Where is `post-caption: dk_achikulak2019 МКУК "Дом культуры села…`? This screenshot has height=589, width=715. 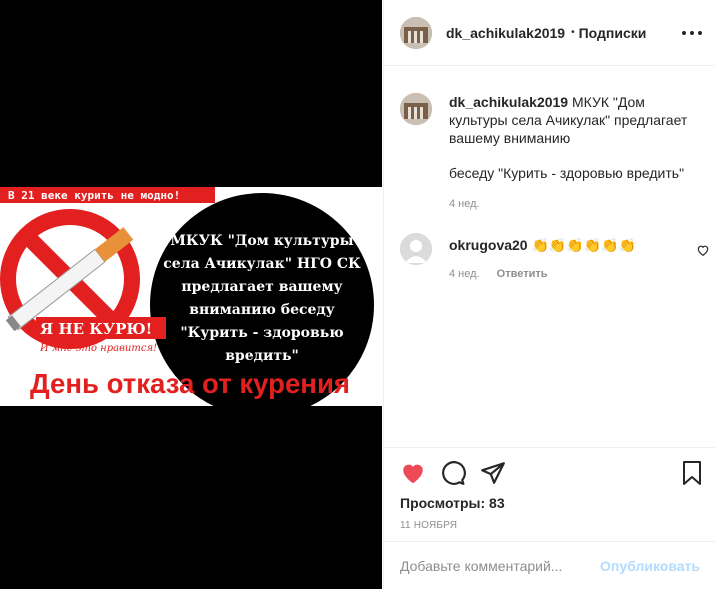 post-caption: dk_achikulak2019 МКУК "Дом культуры села… is located at coordinates (550, 151).